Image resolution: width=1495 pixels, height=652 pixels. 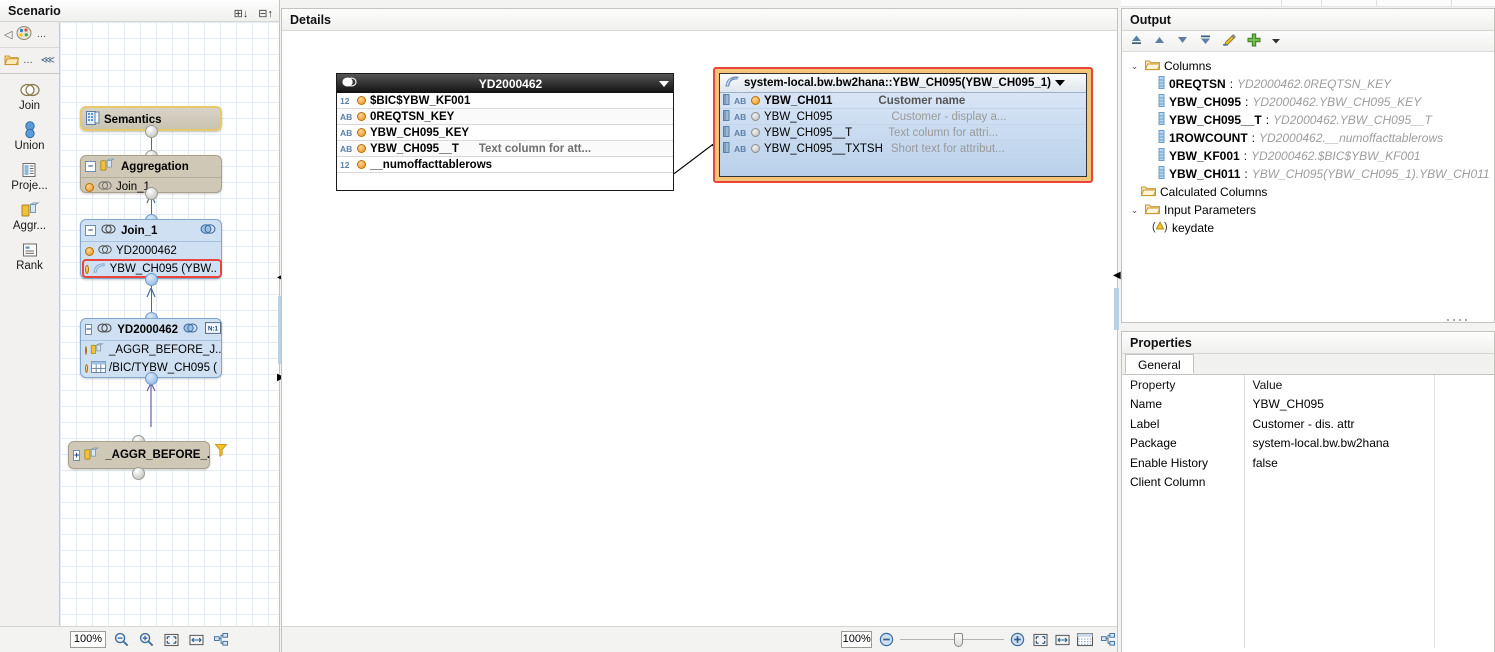 What do you see at coordinates (30, 130) in the screenshot?
I see `union-icon` at bounding box center [30, 130].